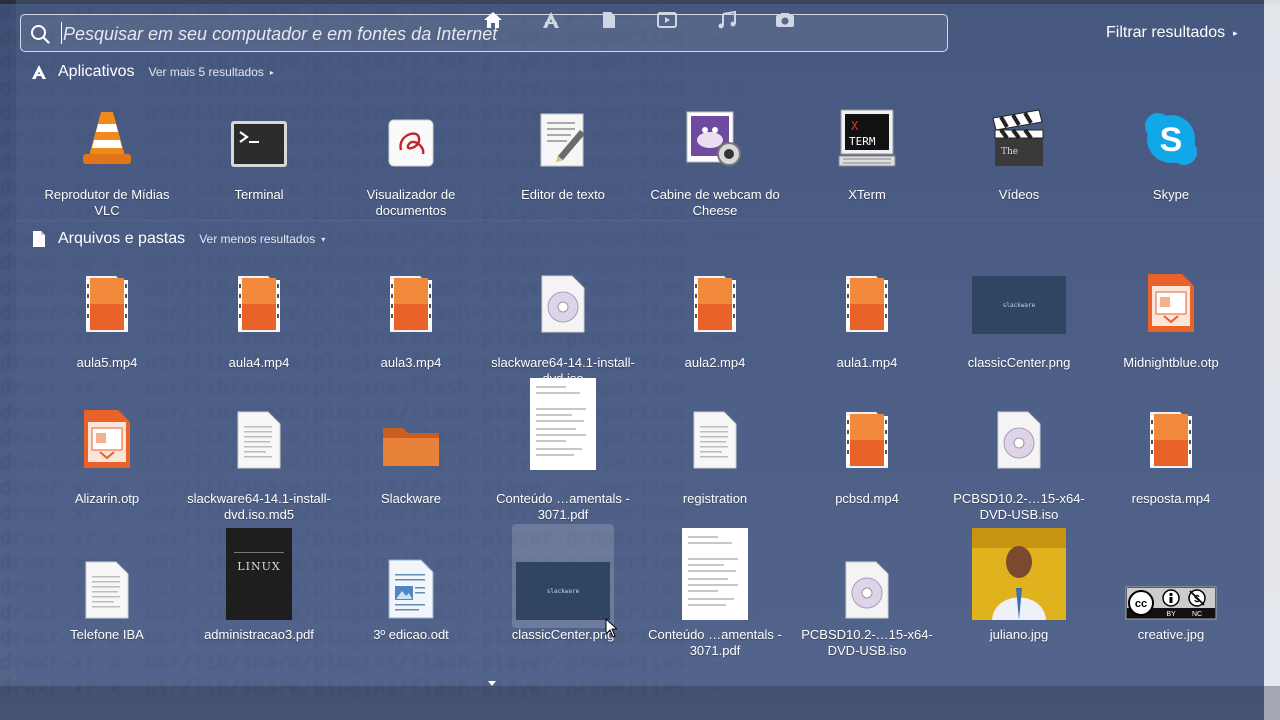 Image resolution: width=1280 pixels, height=720 pixels. I want to click on chevron-right-icon: ▸, so click(271, 72).